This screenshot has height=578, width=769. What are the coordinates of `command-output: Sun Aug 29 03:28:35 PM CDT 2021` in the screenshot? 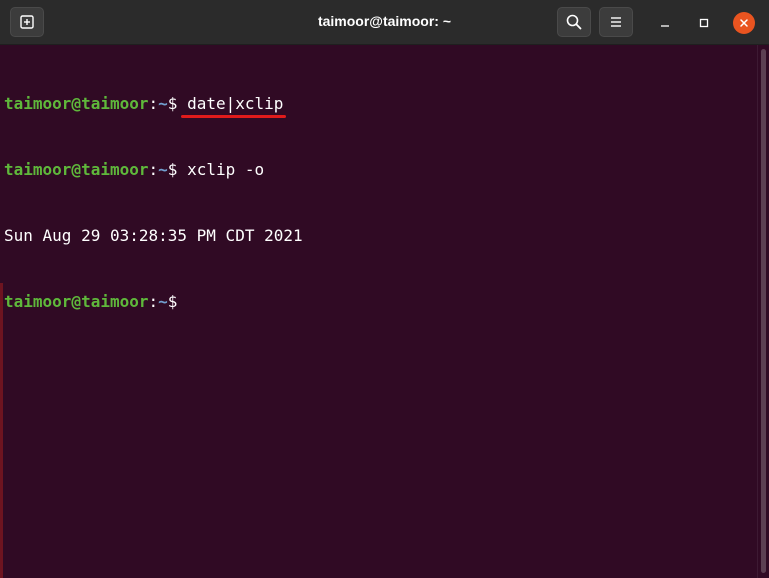 It's located at (153, 235).